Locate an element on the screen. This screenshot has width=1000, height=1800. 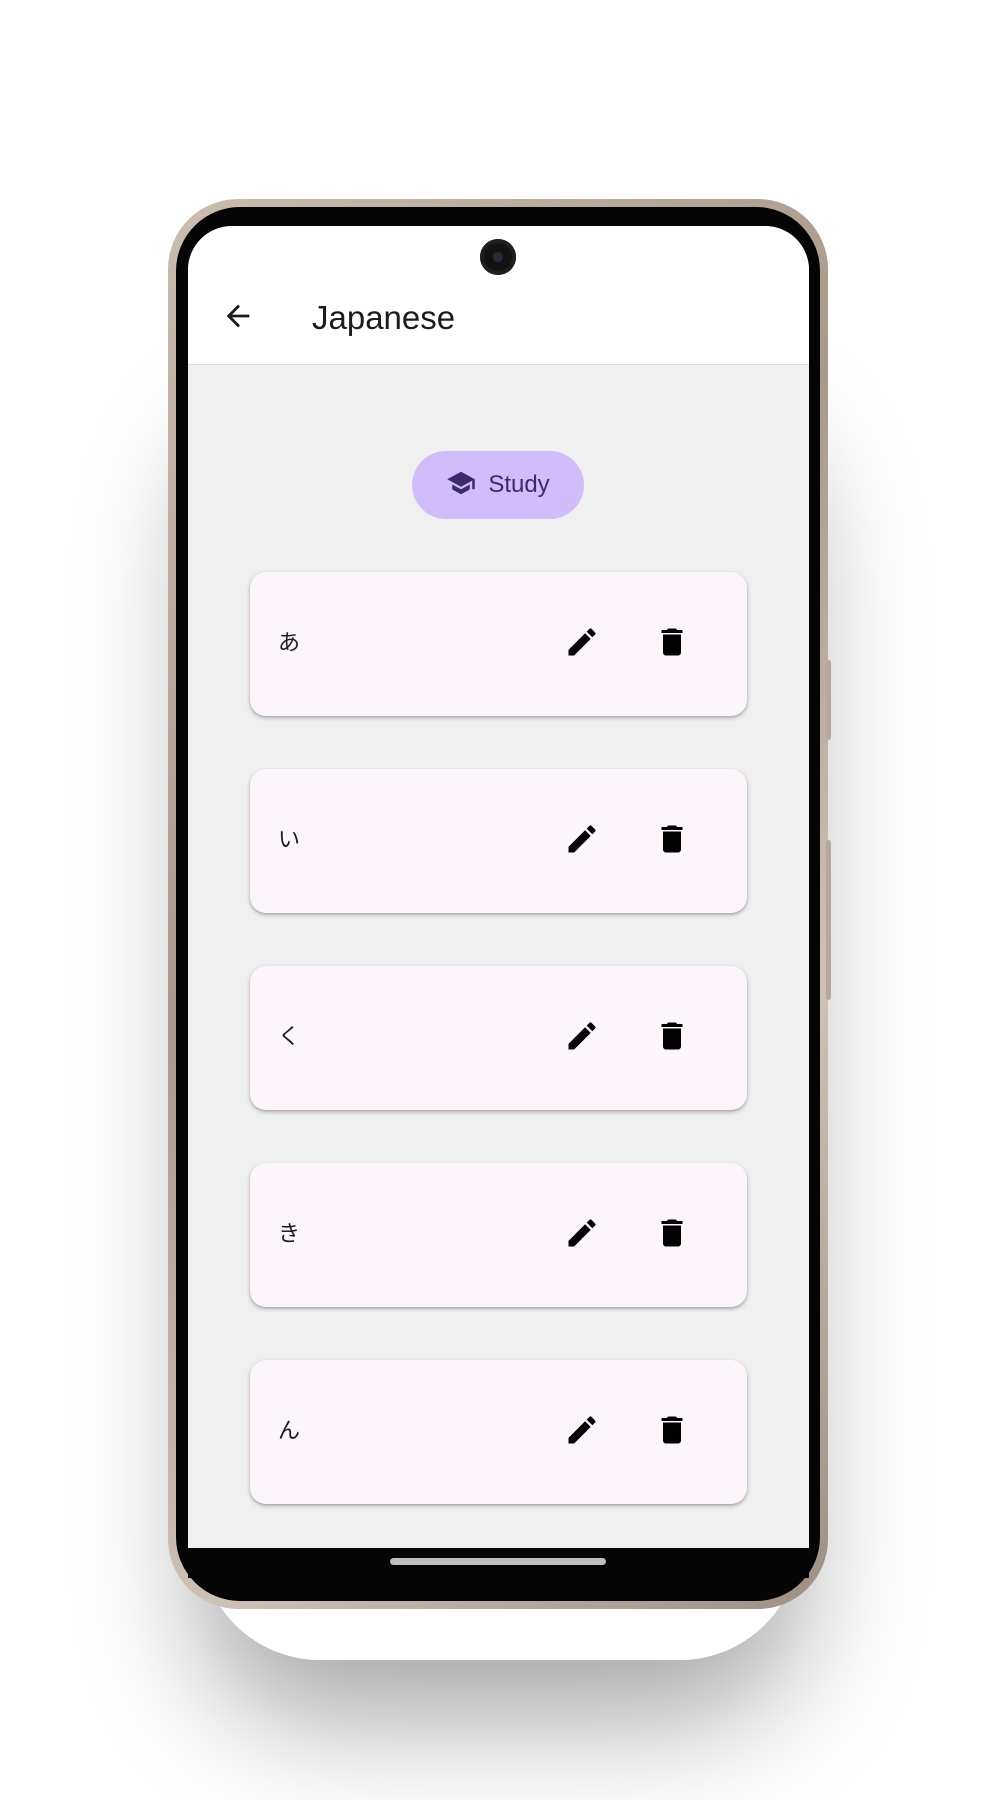
volume-button is located at coordinates (828, 700).